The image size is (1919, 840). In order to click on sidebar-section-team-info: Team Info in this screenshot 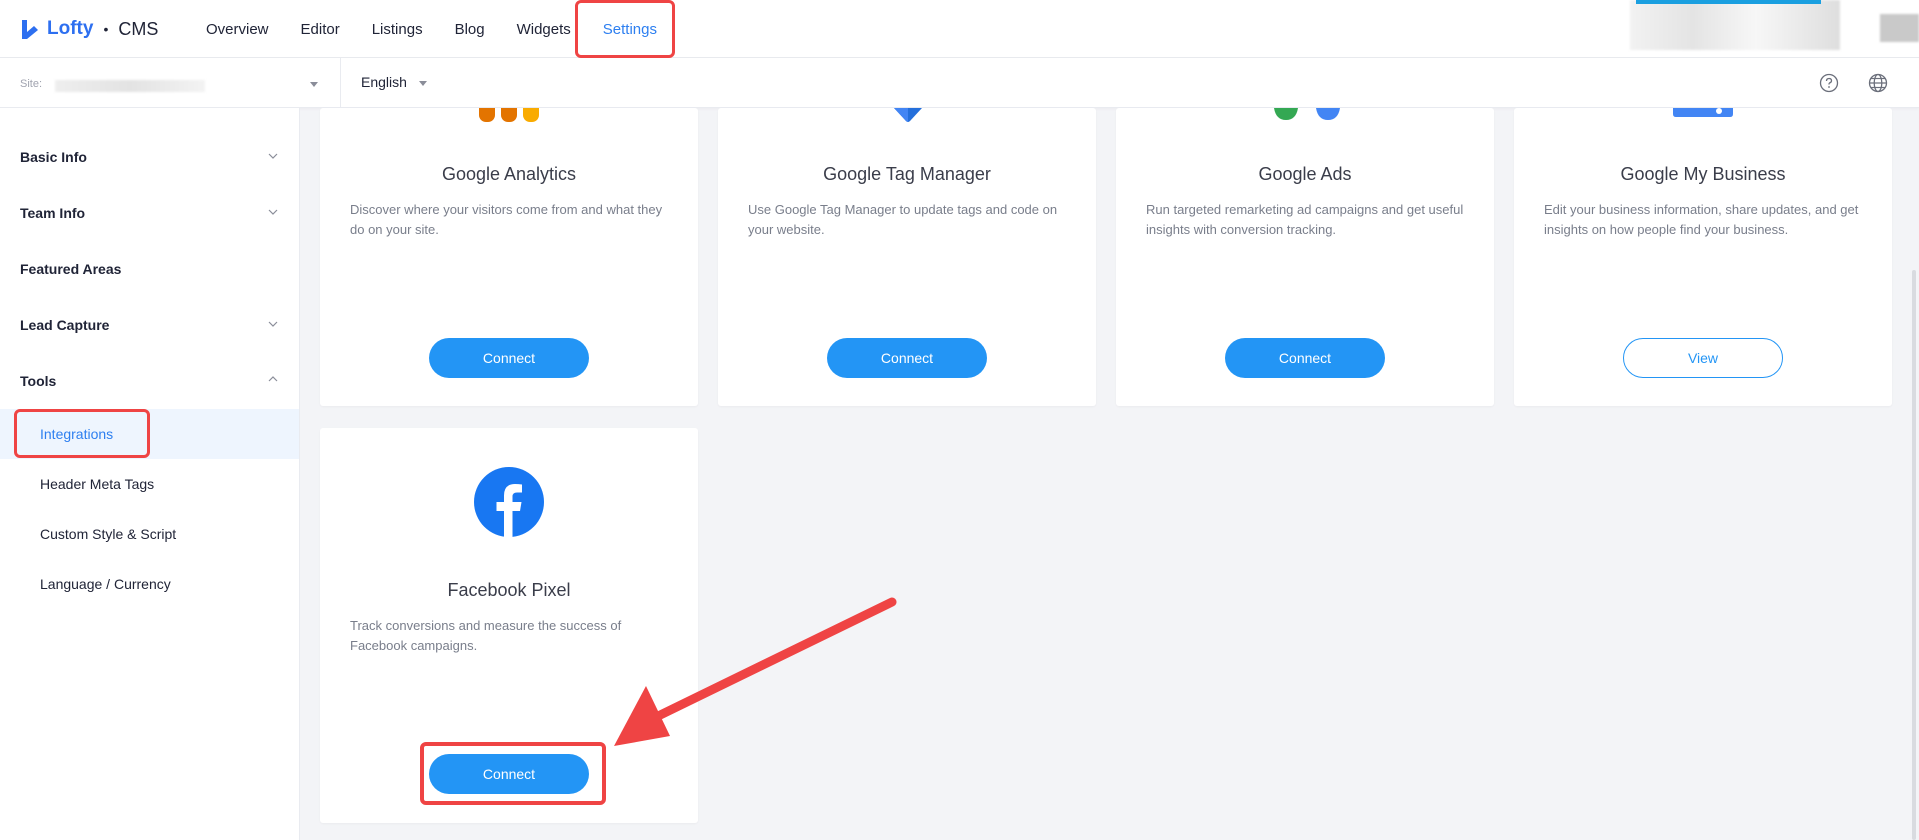, I will do `click(52, 213)`.